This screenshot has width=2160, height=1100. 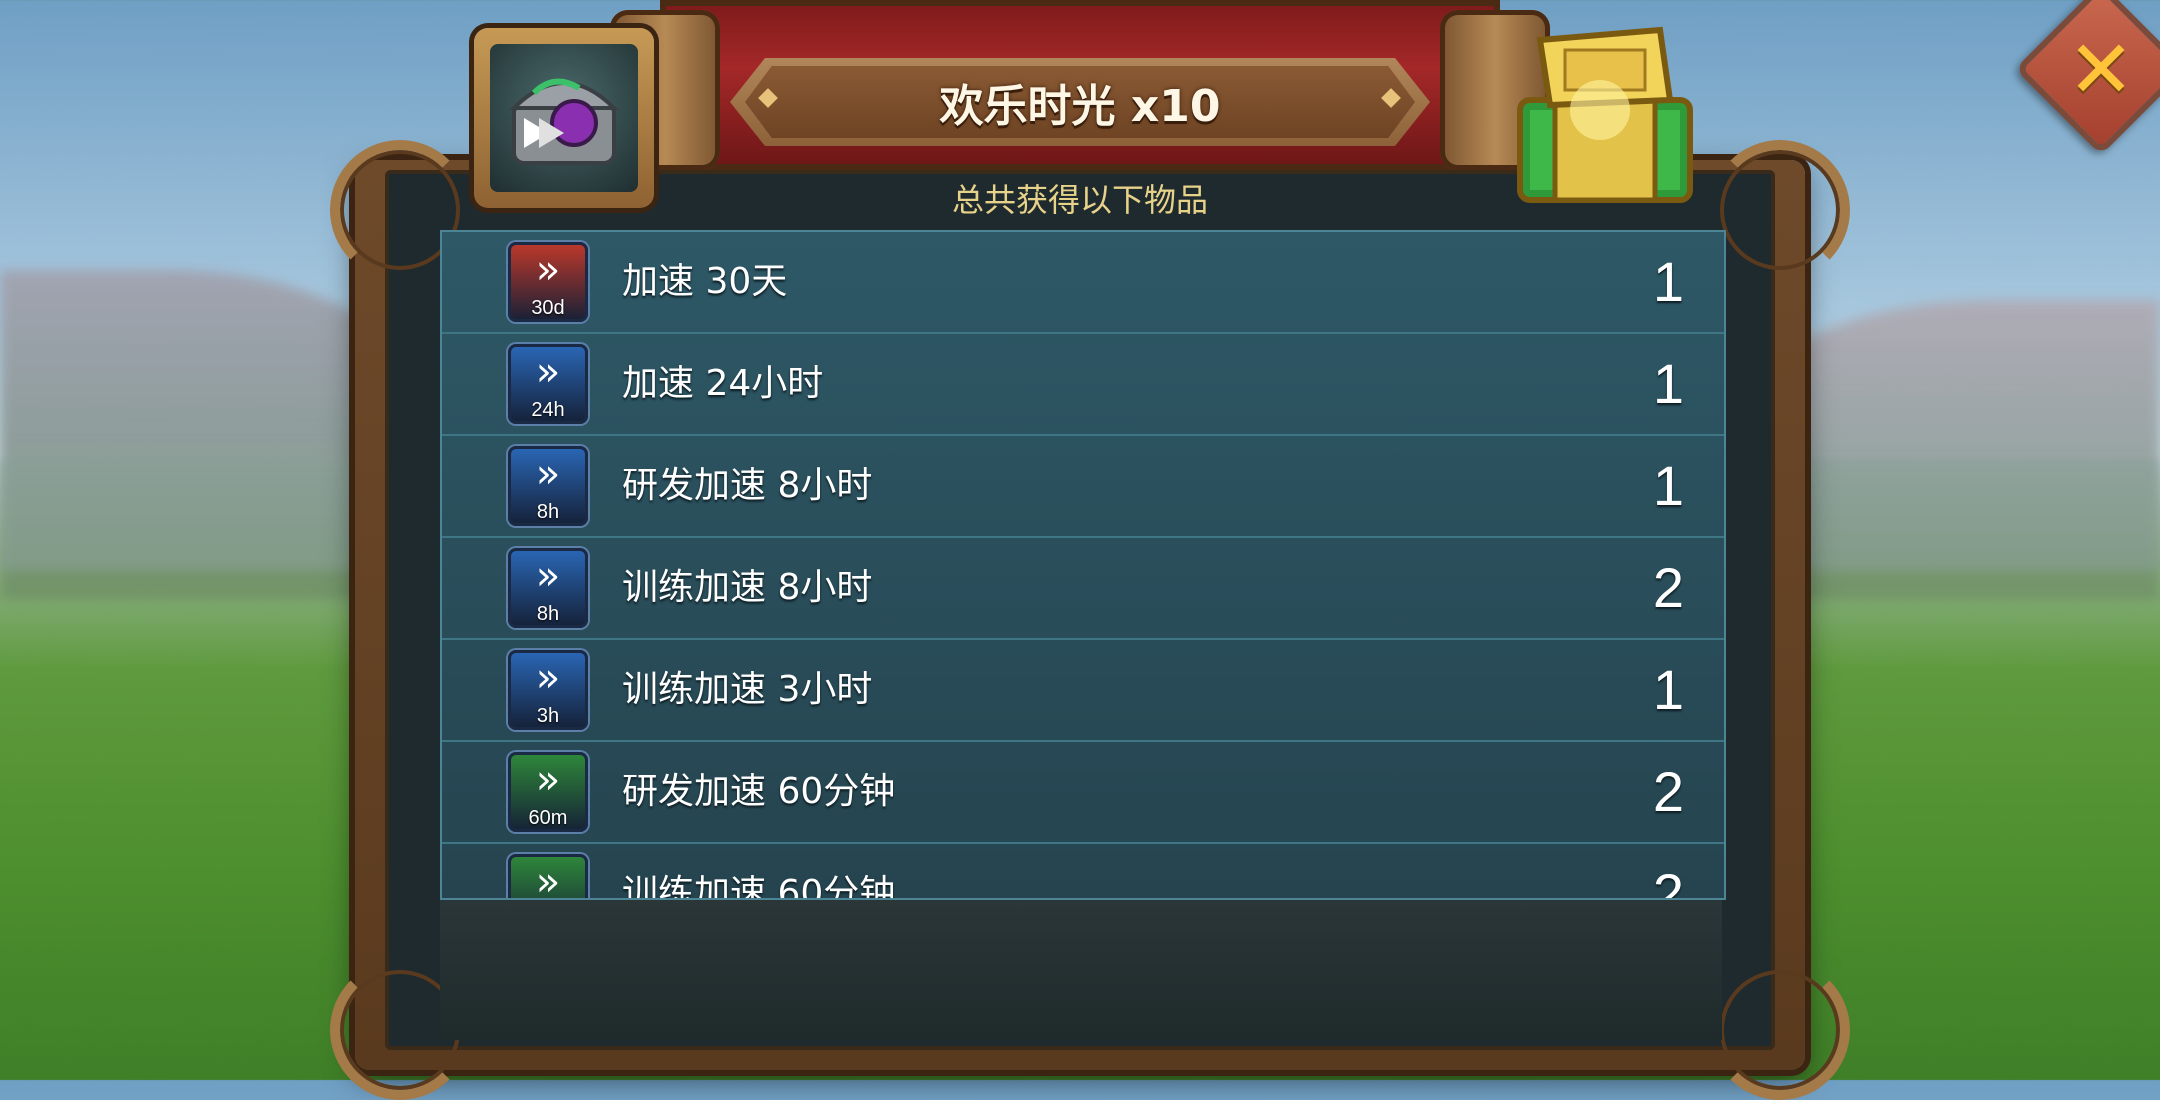 I want to click on item-name: 研发加速 8小时, so click(x=747, y=485).